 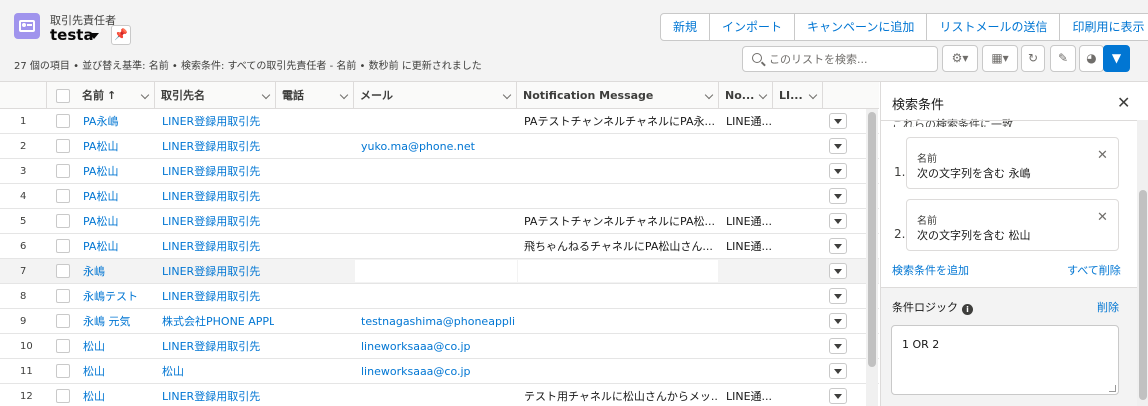 I want to click on filter-item: 名前 次の文字列を含む 永嶋 ✕, so click(x=1012, y=163).